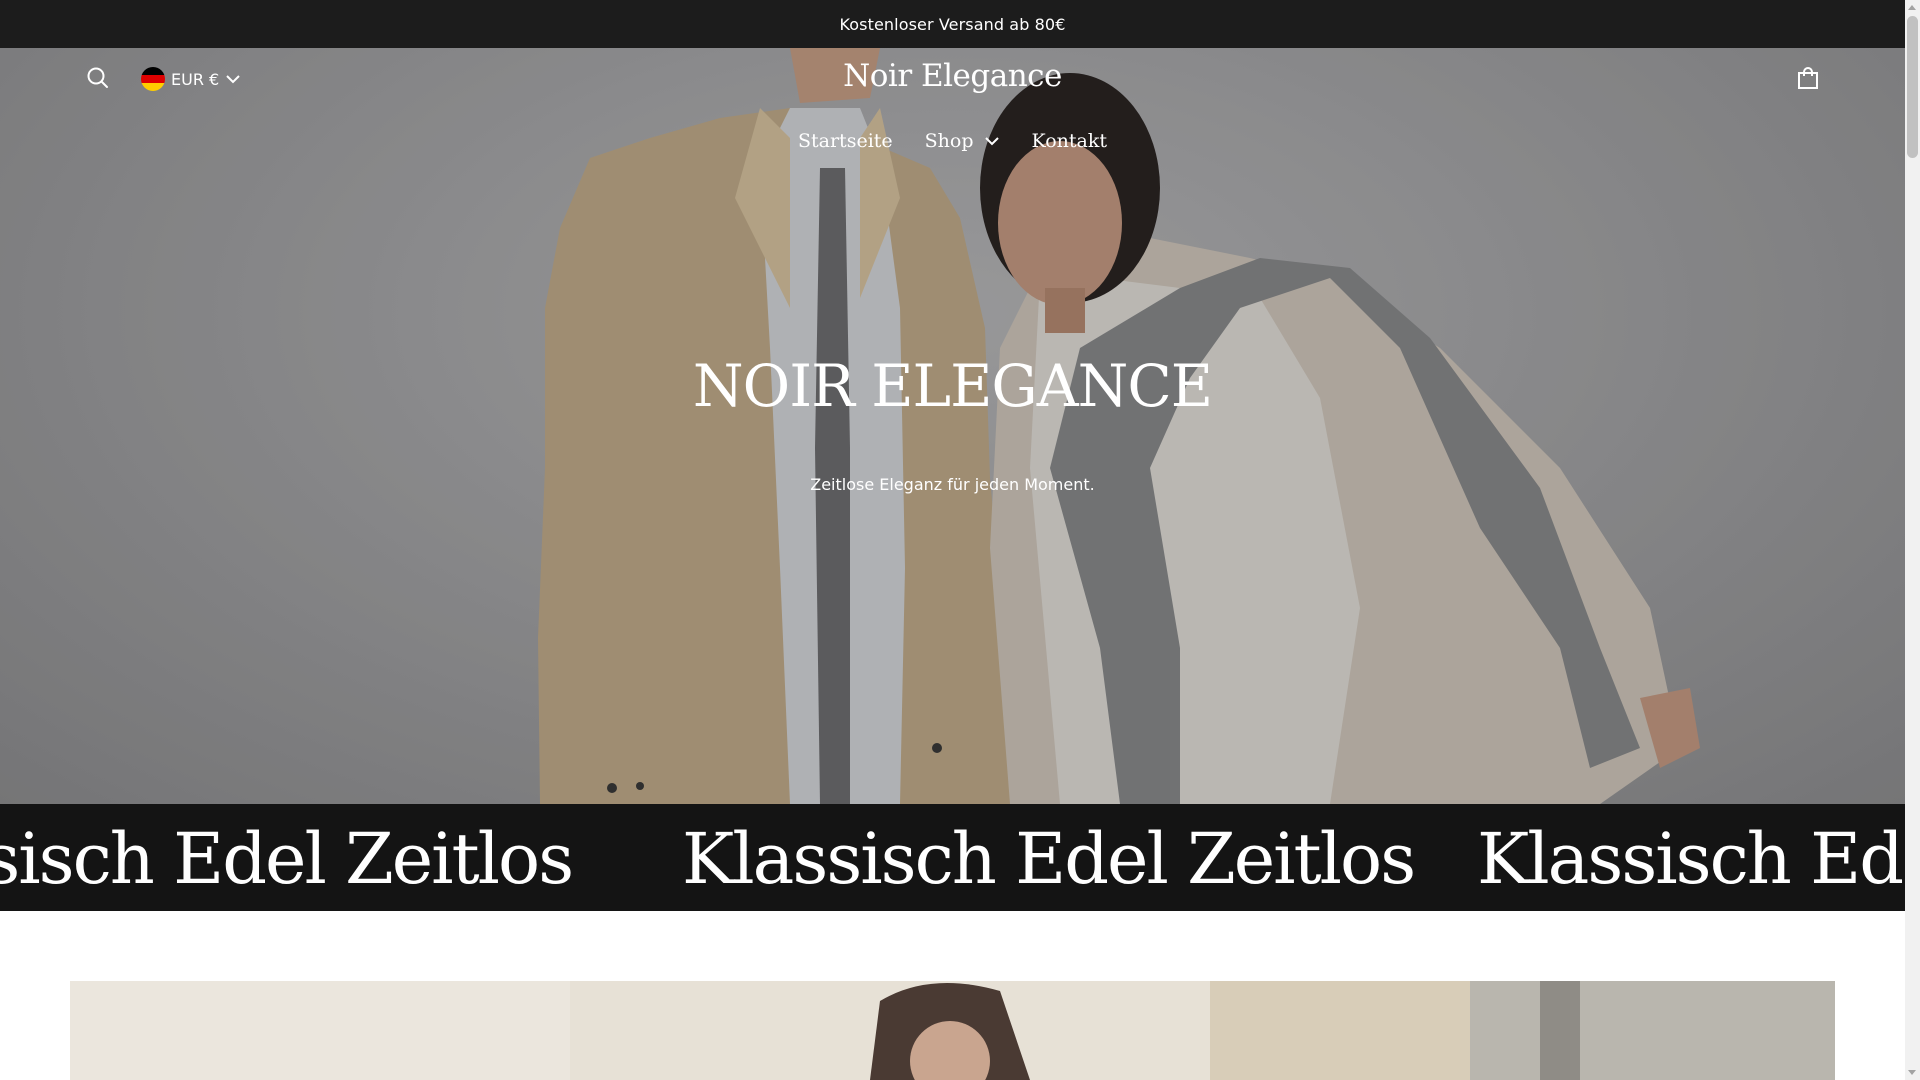  Describe the element at coordinates (962, 141) in the screenshot. I see `nav-item-shop: Shop` at that location.